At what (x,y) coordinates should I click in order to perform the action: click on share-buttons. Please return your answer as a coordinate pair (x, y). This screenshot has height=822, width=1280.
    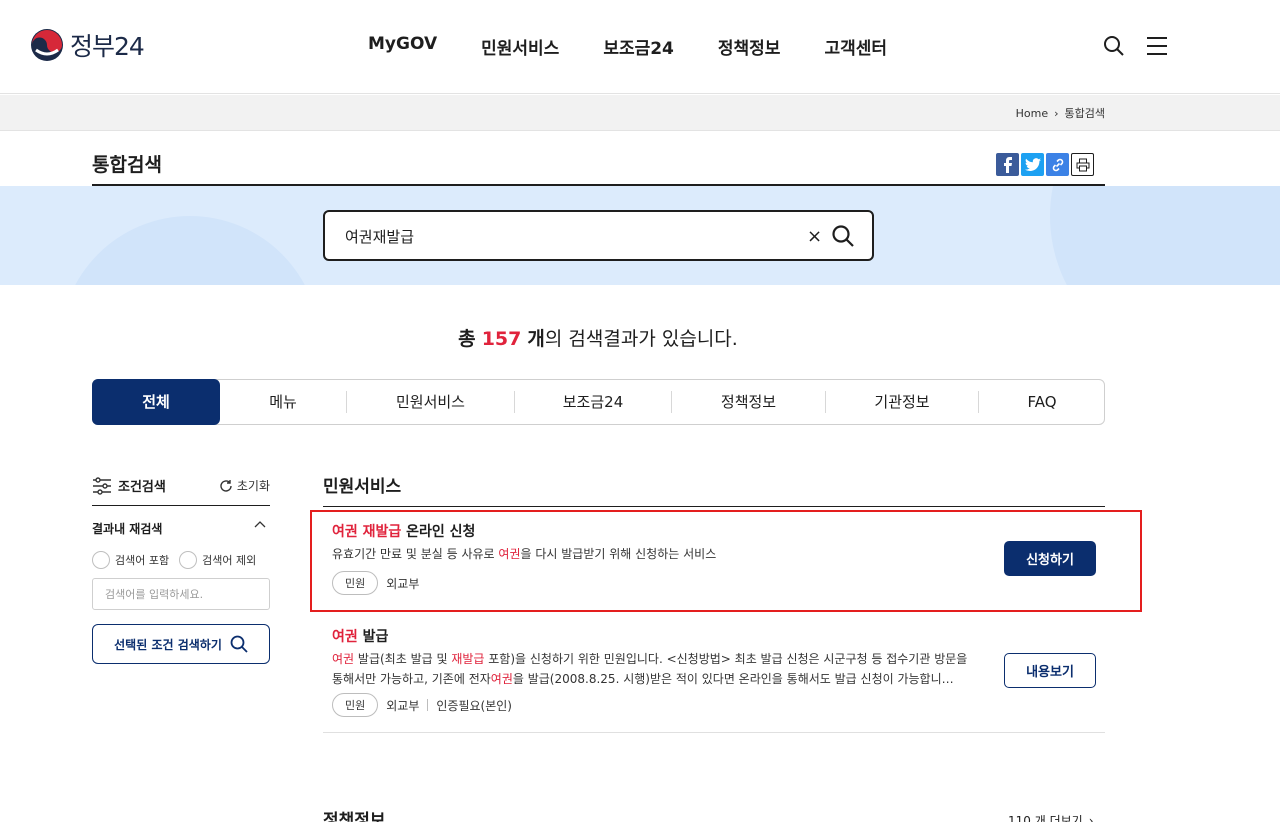
    Looking at the image, I should click on (1045, 164).